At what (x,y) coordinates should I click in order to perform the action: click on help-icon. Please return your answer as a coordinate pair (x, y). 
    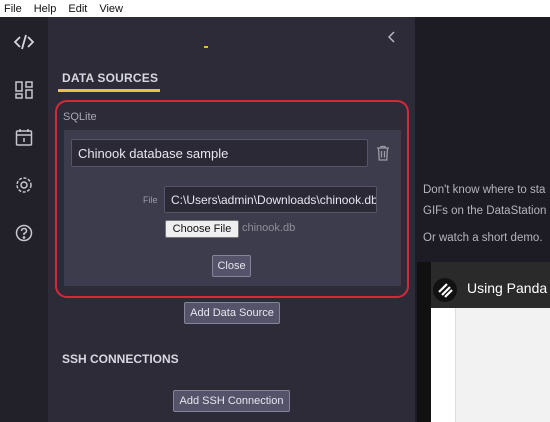
    Looking at the image, I should click on (24, 233).